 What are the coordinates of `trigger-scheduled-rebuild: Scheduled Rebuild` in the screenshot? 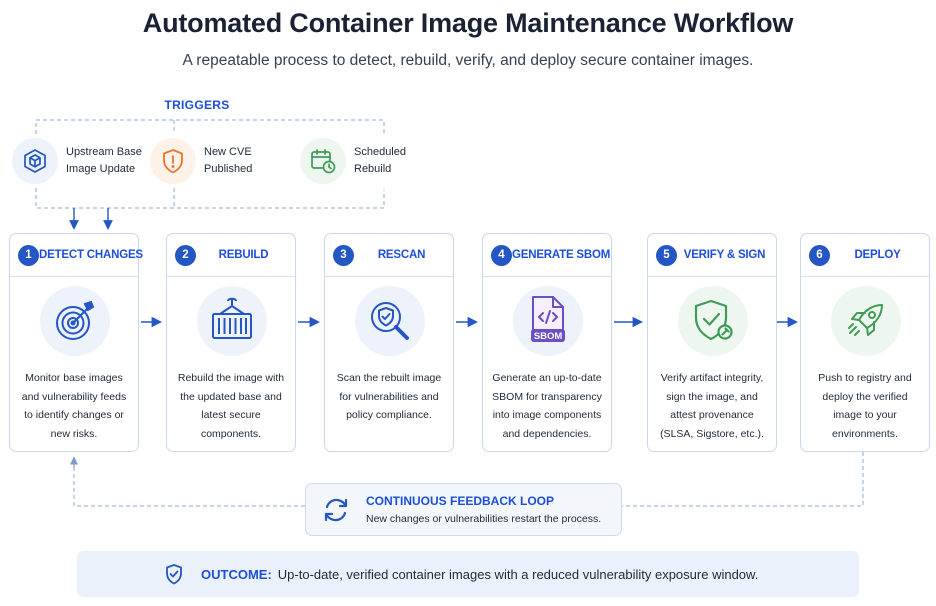 It's located at (367, 161).